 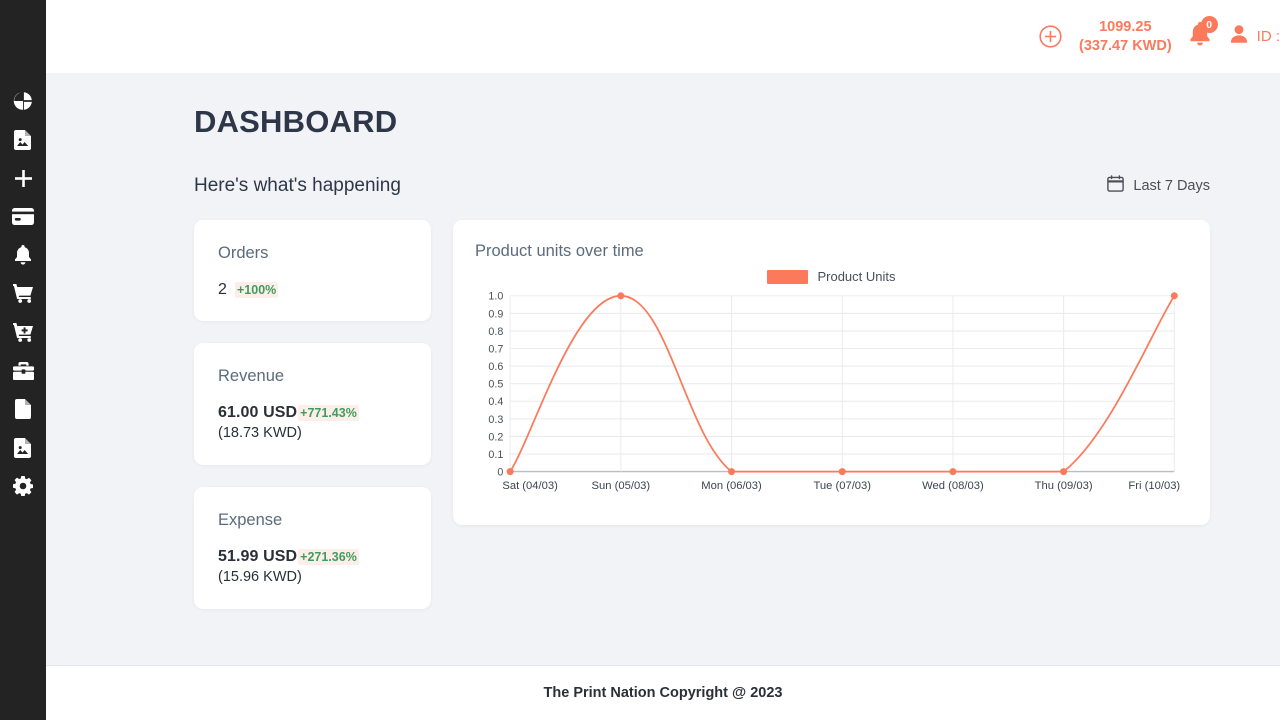 I want to click on svg-text: 0.4, so click(x=495, y=402).